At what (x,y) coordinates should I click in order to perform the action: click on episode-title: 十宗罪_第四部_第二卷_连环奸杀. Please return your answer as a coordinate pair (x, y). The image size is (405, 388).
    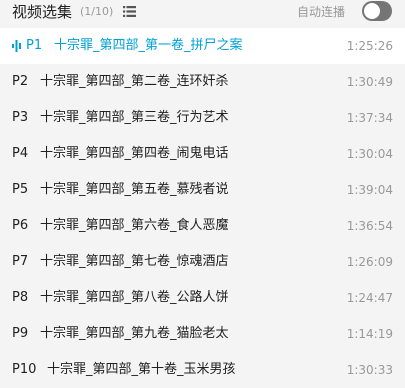
    Looking at the image, I should click on (134, 81).